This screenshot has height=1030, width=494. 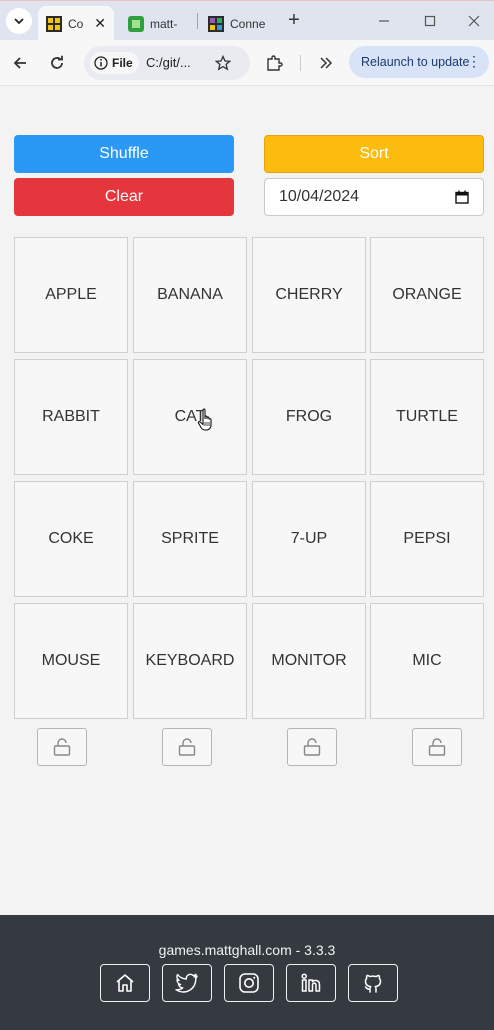 I want to click on word-tile: MONITOR, so click(x=309, y=661).